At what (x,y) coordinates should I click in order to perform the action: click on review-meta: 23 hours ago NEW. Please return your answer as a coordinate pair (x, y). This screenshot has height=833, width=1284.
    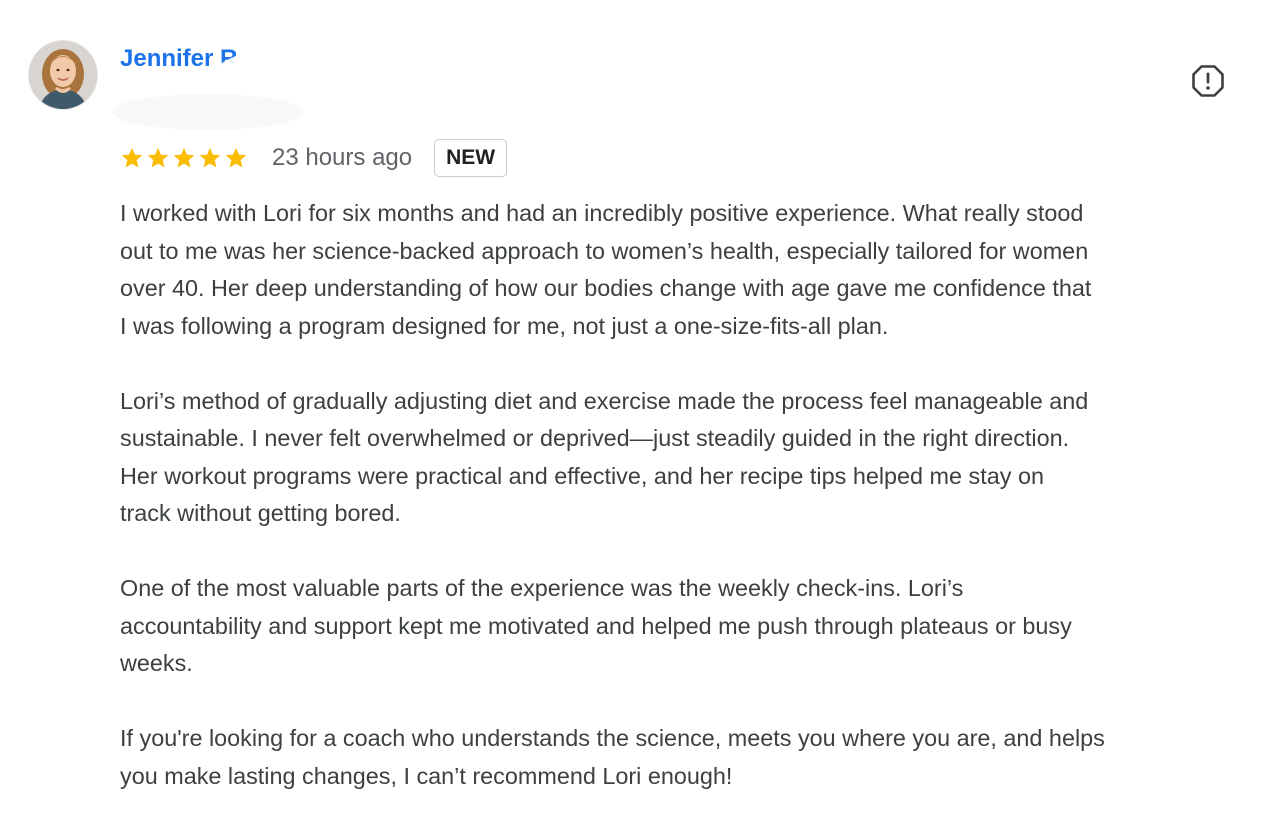
    Looking at the image, I should click on (314, 158).